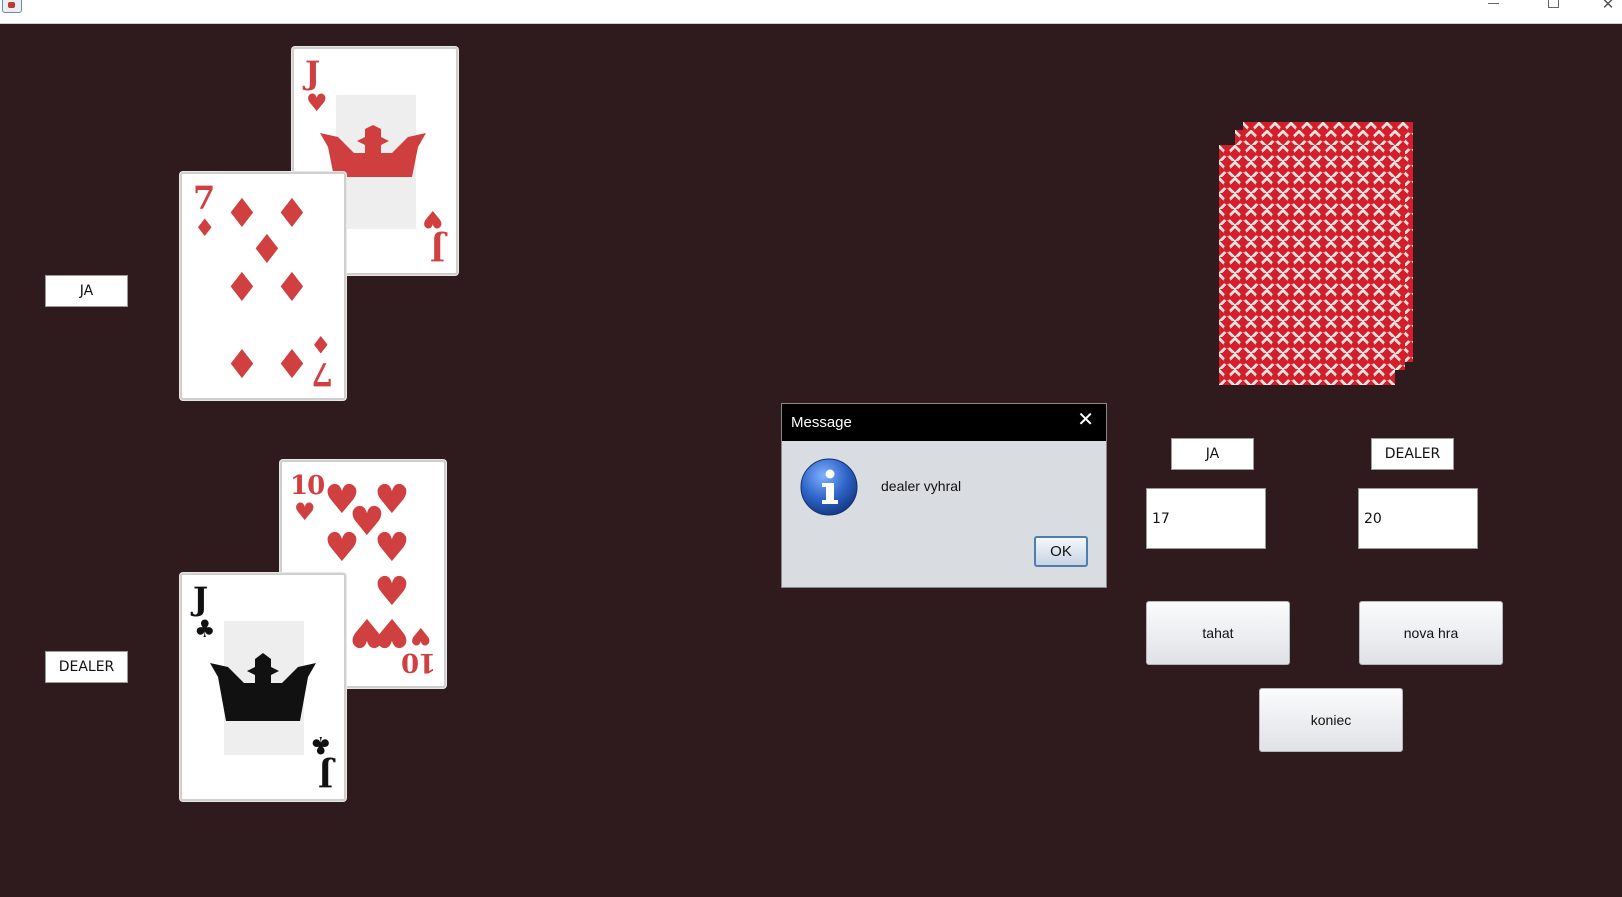 This screenshot has width=1622, height=897. Describe the element at coordinates (829, 487) in the screenshot. I see `info-icon` at that location.